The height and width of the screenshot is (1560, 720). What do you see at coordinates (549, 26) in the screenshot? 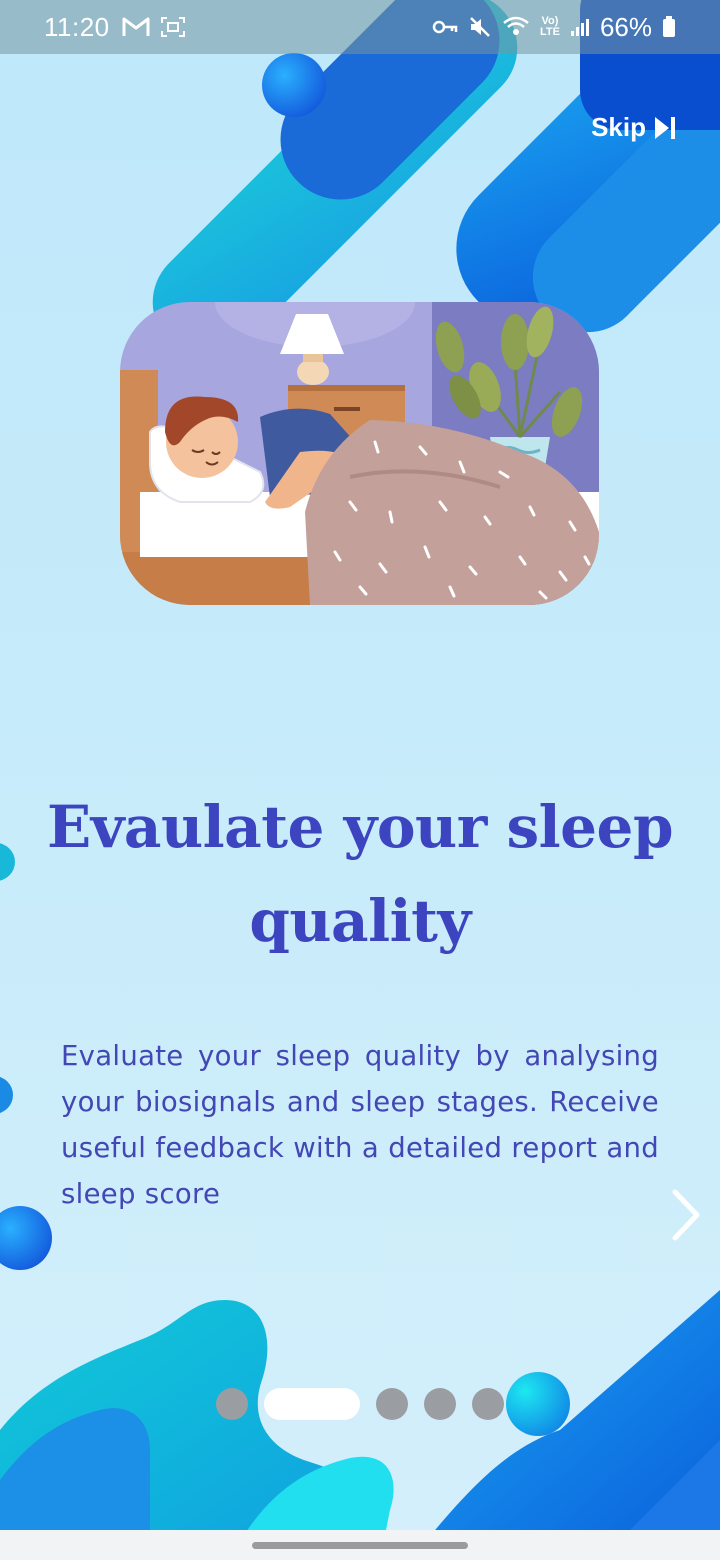
I see `volte-icon: Vo) LTE` at bounding box center [549, 26].